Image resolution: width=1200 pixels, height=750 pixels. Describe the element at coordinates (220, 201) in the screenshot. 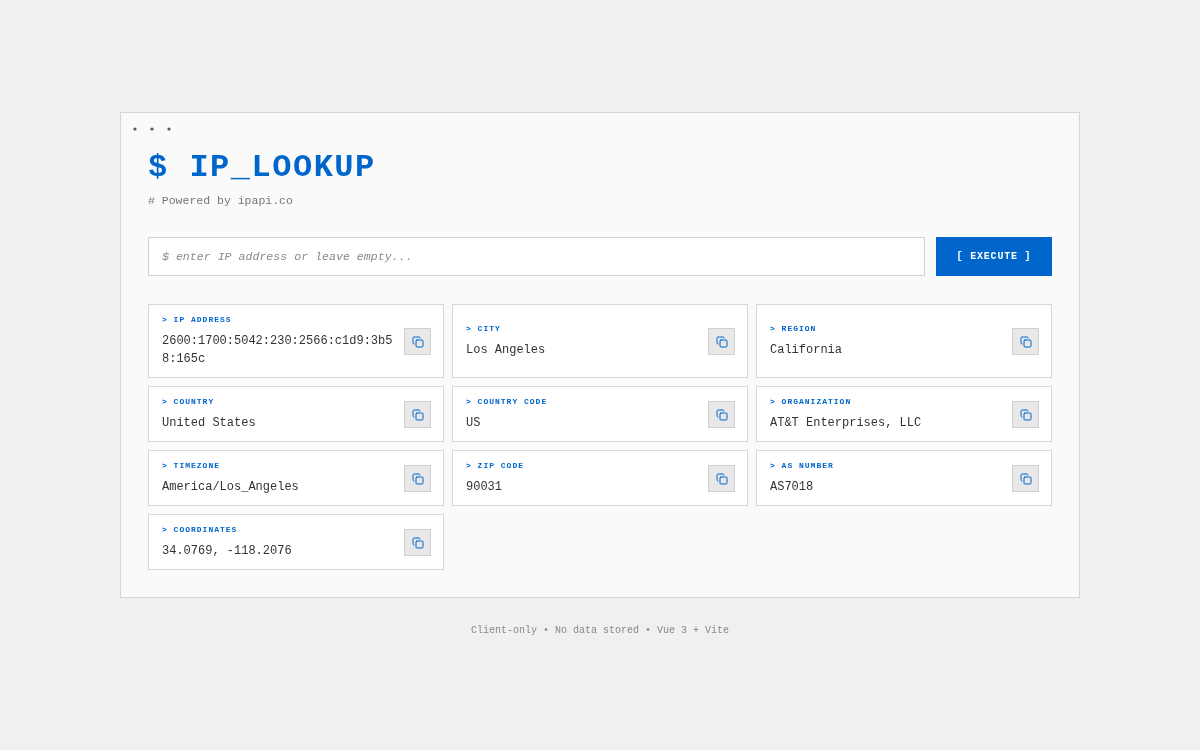

I see `app-subtitle: # Powered by ipapi.co` at that location.